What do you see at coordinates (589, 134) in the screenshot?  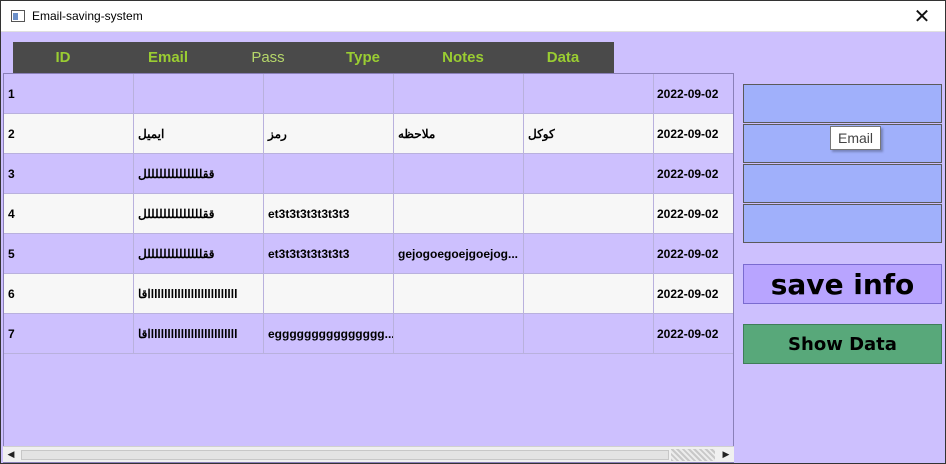 I see `cell-notes: كوكل` at bounding box center [589, 134].